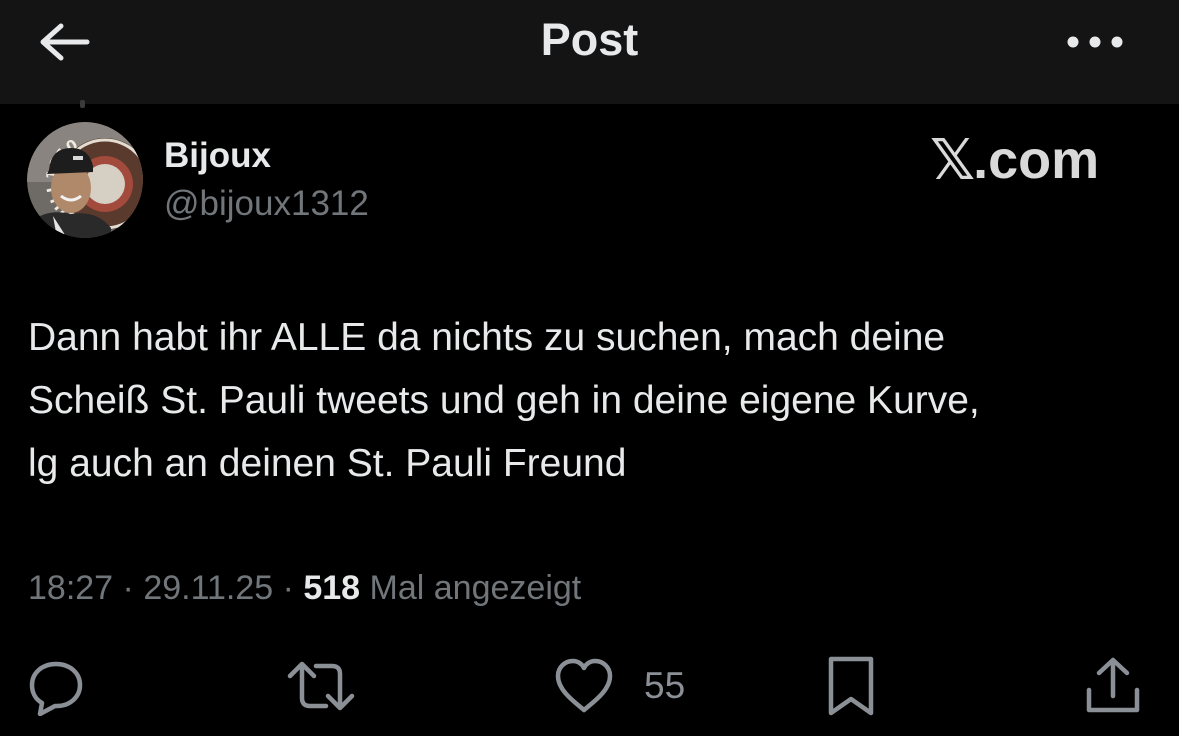 This screenshot has height=736, width=1179. I want to click on arrow-left-icon, so click(63, 42).